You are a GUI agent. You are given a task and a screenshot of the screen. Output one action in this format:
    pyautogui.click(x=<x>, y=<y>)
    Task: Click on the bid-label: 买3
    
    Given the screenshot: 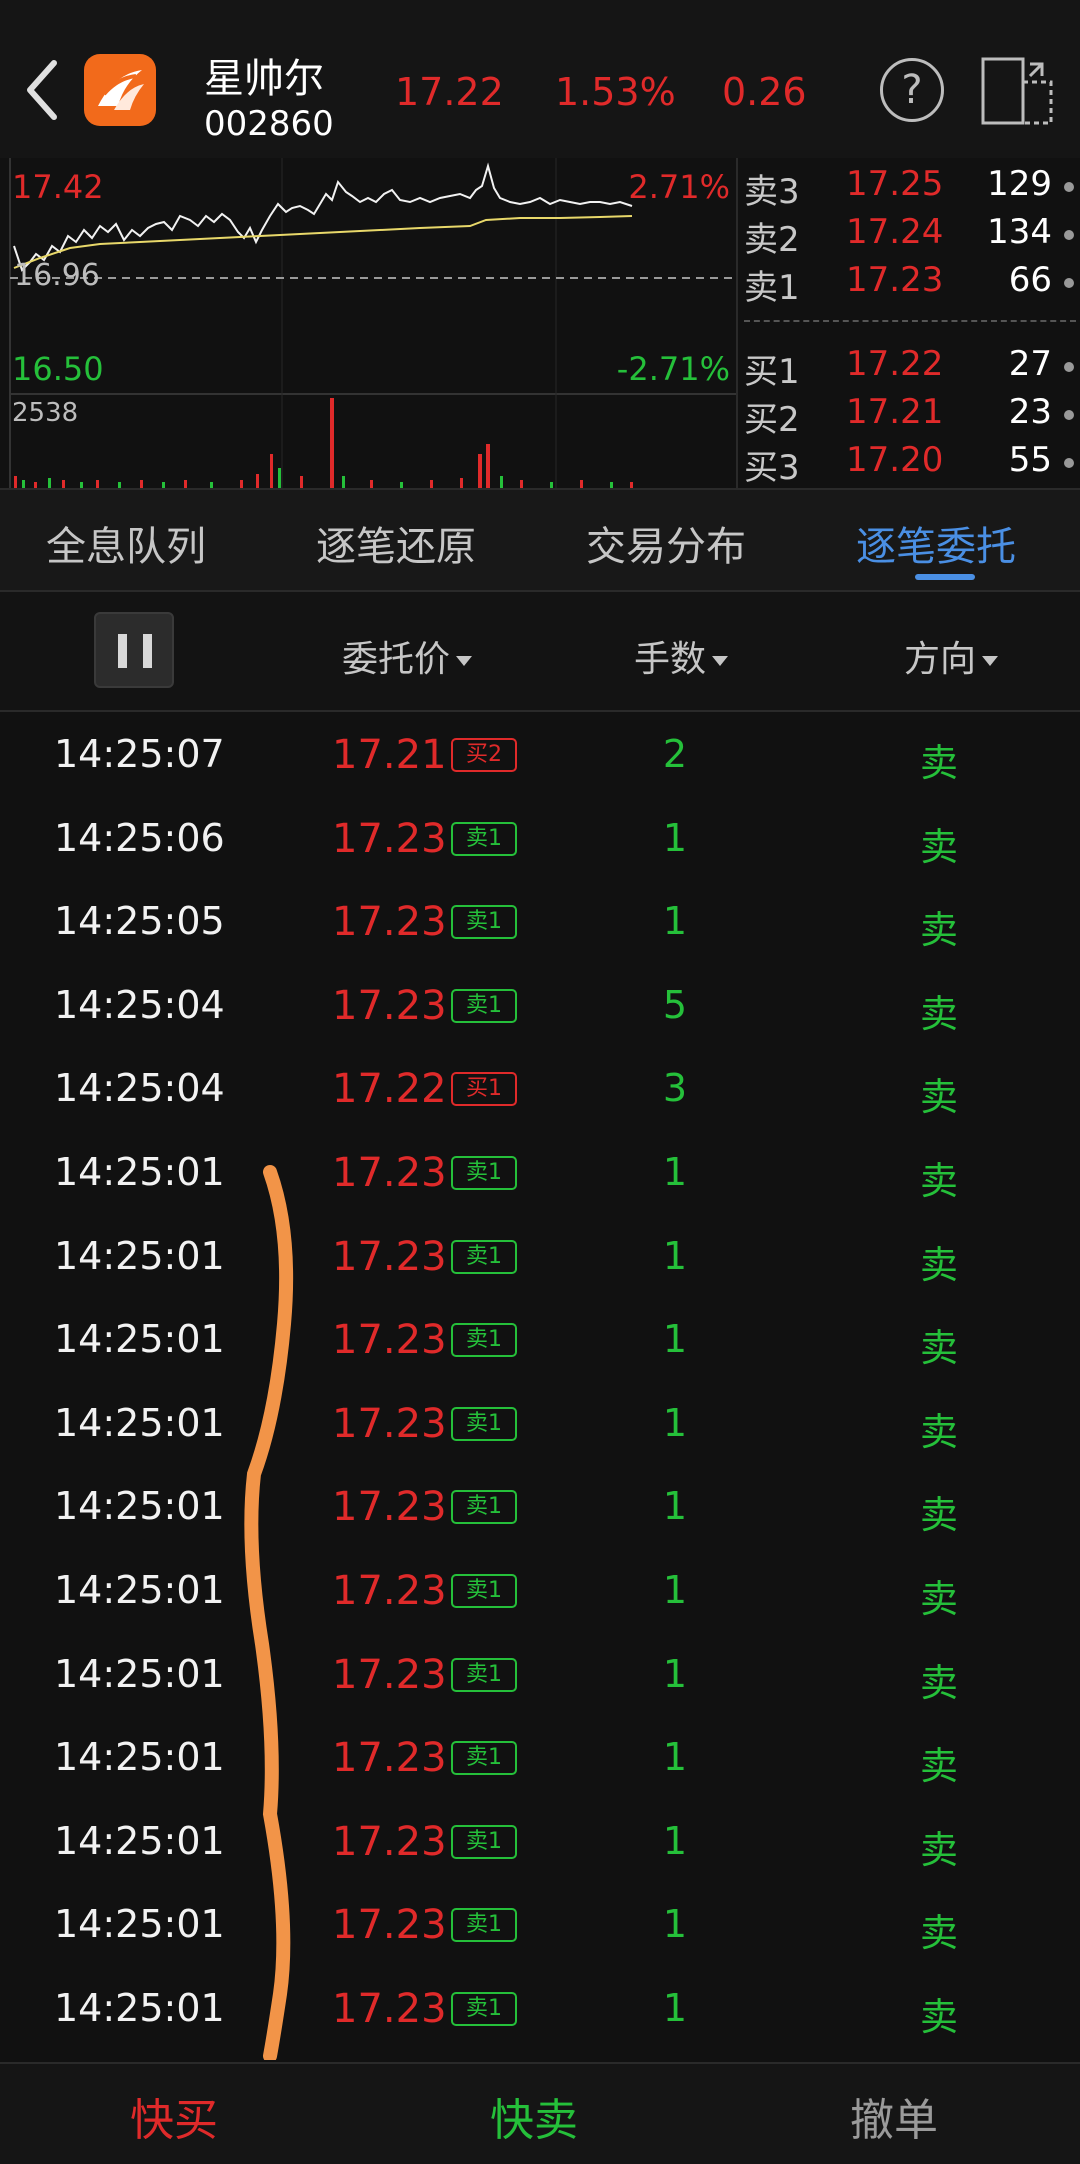 What is the action you would take?
    pyautogui.click(x=772, y=468)
    